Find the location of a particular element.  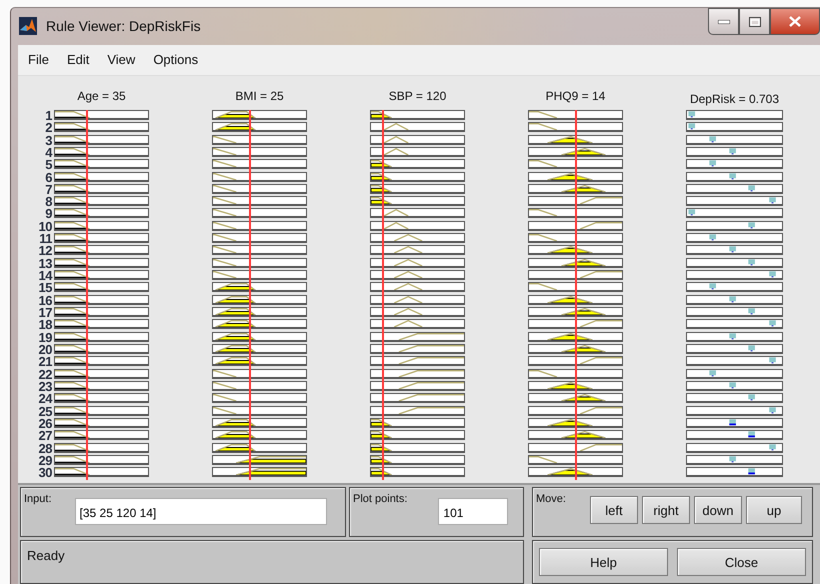

input-heading: PHQ9 = 14 is located at coordinates (575, 96).